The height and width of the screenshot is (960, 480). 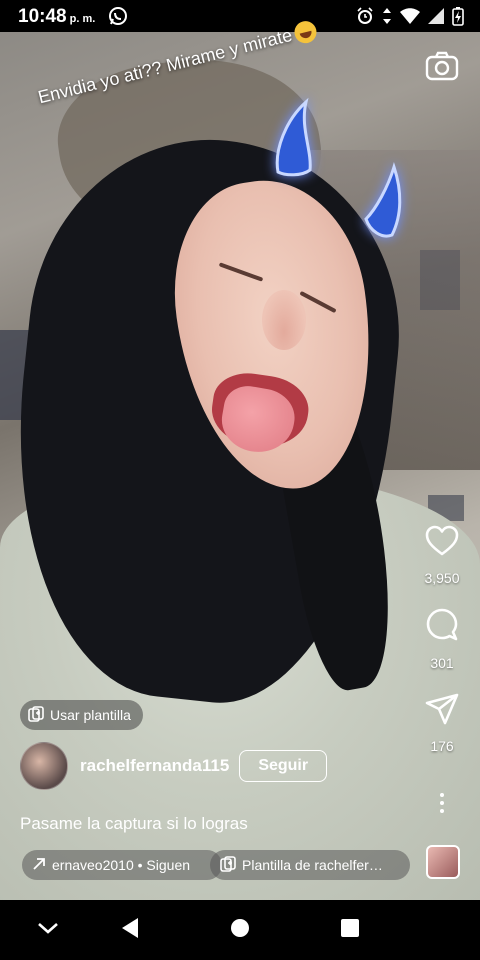 What do you see at coordinates (283, 766) in the screenshot?
I see `follow-button: Seguir` at bounding box center [283, 766].